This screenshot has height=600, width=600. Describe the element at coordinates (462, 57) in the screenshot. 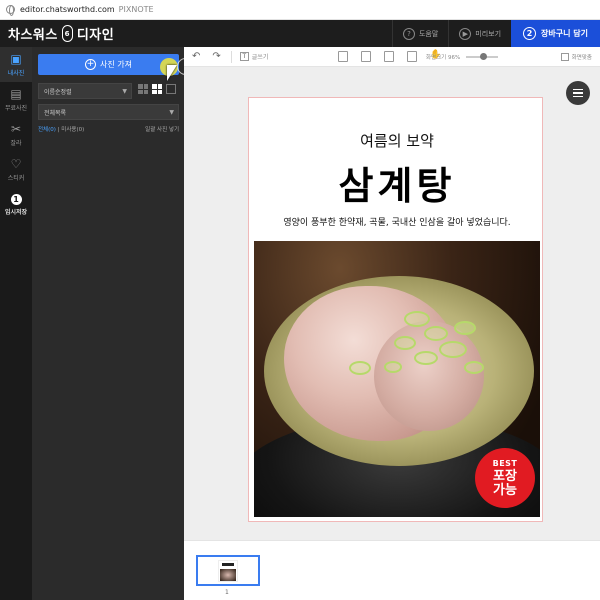

I see `zoom-control: 화면크기 96%` at that location.